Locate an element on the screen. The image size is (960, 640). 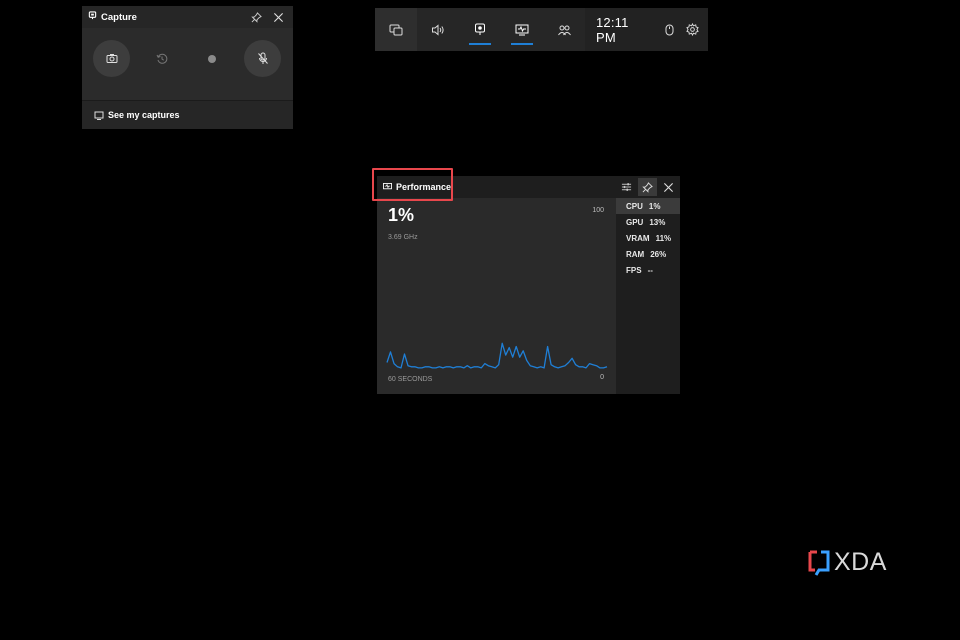
mic-toggle-button is located at coordinates (262, 58).